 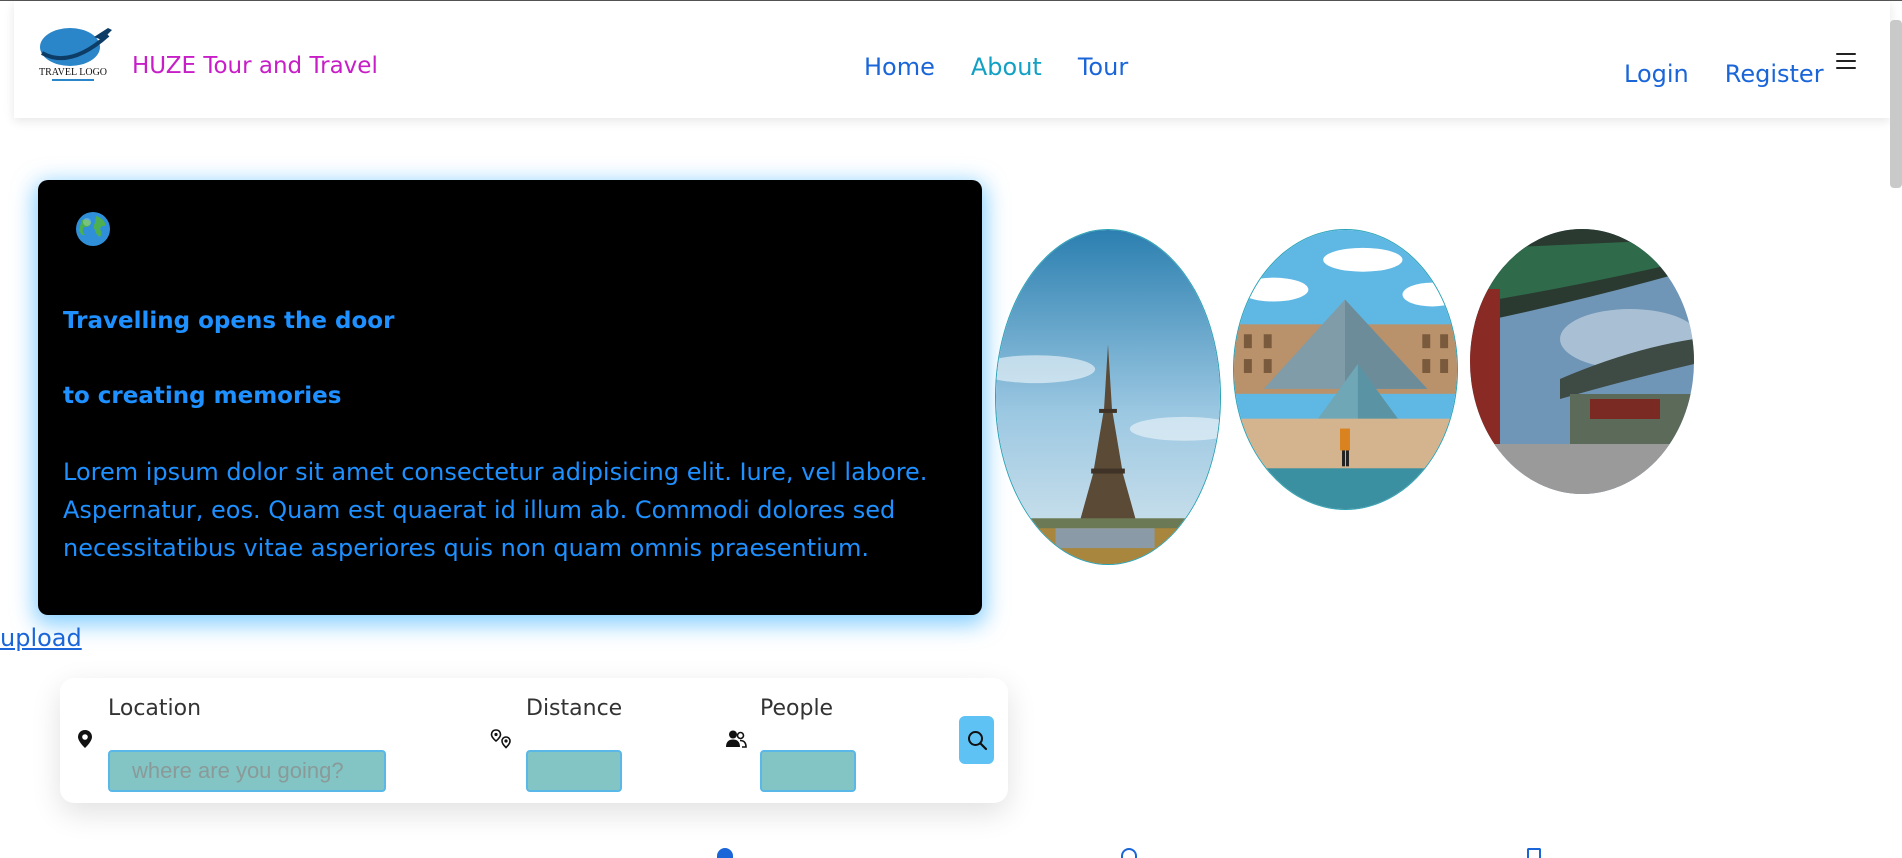 What do you see at coordinates (1006, 67) in the screenshot?
I see `nav-about-link: About` at bounding box center [1006, 67].